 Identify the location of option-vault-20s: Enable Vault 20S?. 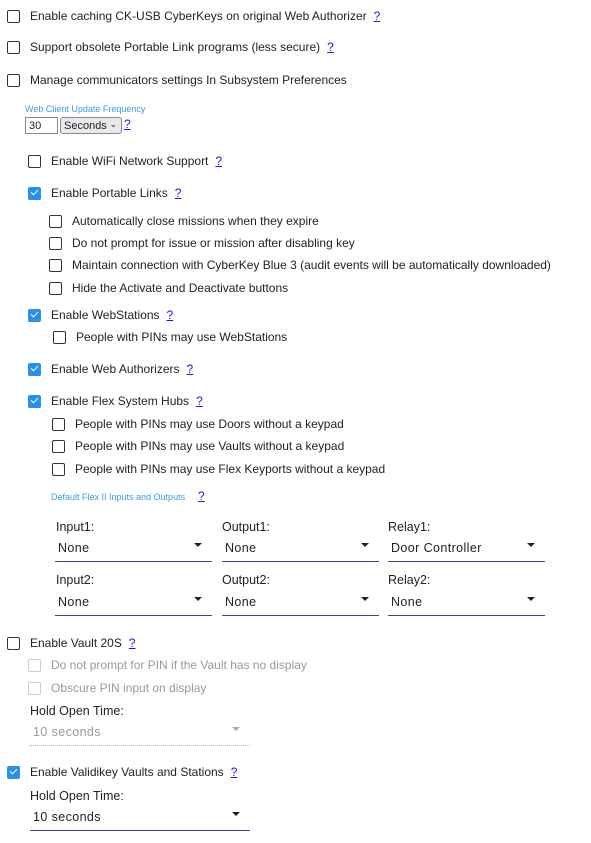
(71, 643).